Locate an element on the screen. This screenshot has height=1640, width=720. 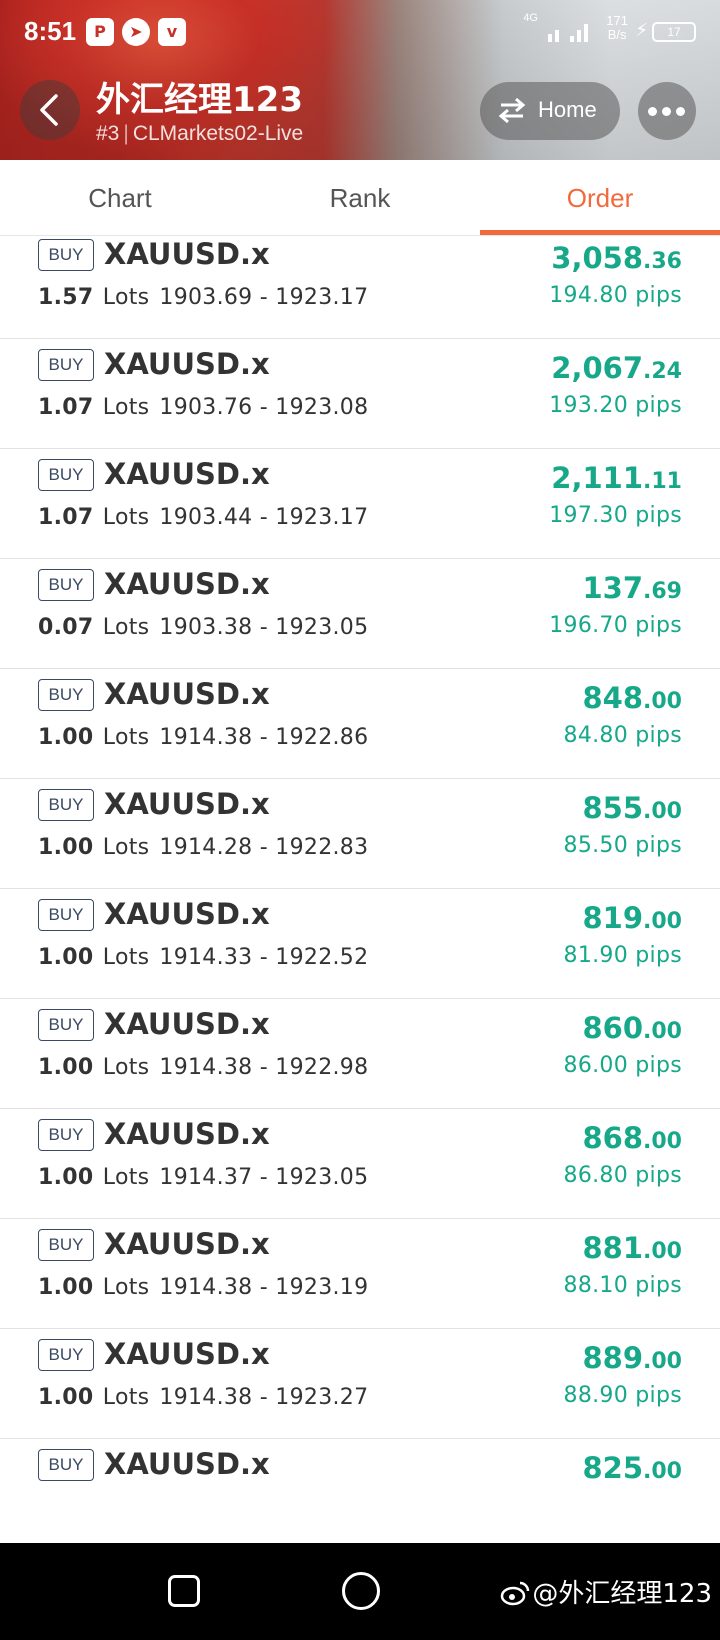
swap-icon is located at coordinates (512, 110).